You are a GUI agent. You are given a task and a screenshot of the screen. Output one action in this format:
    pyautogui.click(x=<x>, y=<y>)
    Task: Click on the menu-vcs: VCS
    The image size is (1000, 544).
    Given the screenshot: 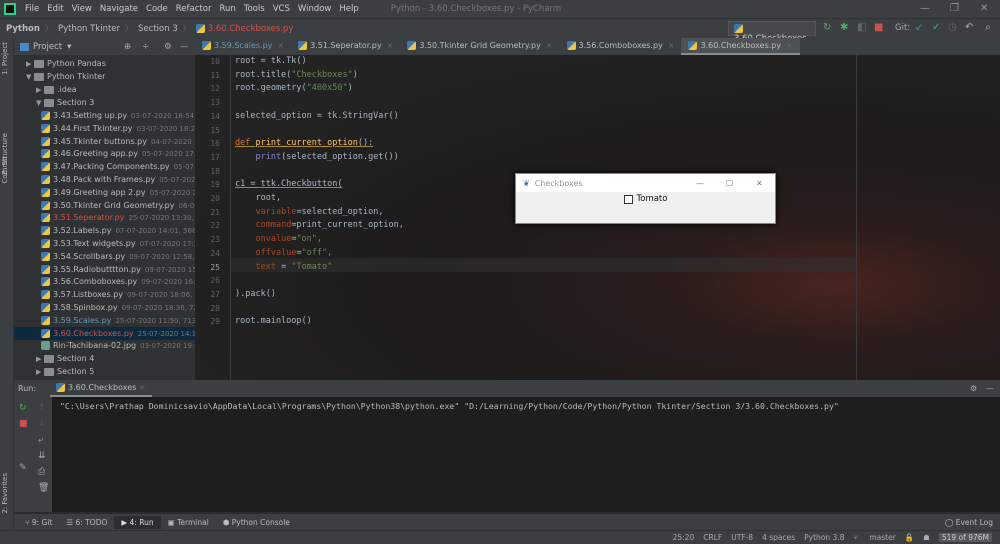 What is the action you would take?
    pyautogui.click(x=281, y=9)
    